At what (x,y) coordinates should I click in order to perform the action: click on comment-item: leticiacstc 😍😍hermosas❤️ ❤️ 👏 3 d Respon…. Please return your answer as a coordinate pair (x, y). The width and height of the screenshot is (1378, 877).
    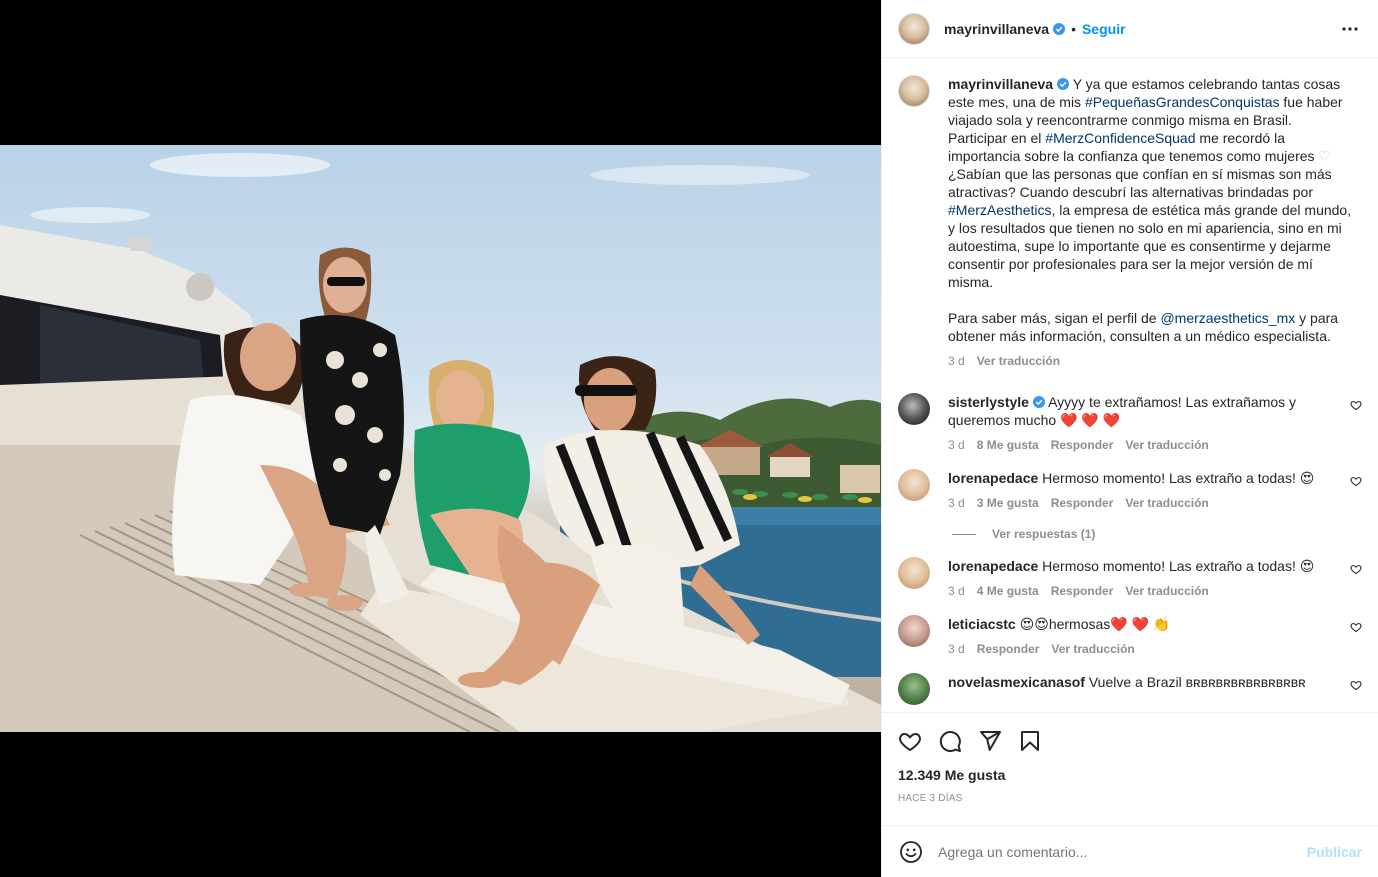
    Looking at the image, I should click on (1130, 636).